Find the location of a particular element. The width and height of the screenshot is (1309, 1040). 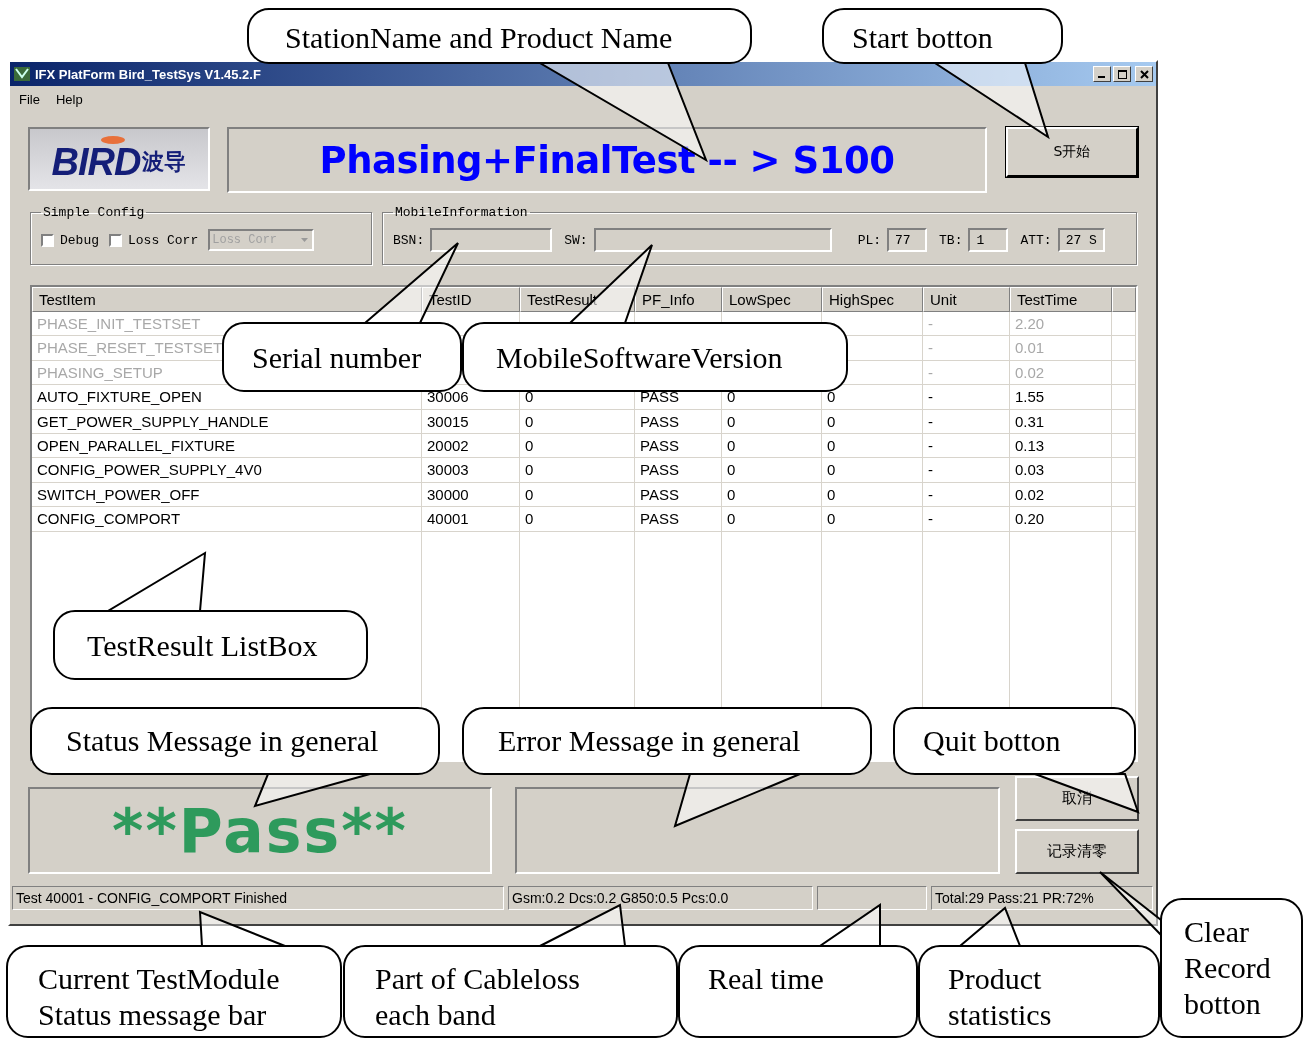

maximize-icon is located at coordinates (1122, 74).